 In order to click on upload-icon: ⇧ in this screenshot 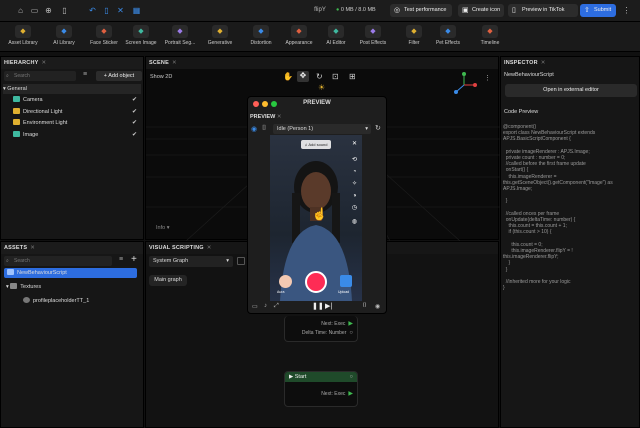, I will do `click(587, 10)`.